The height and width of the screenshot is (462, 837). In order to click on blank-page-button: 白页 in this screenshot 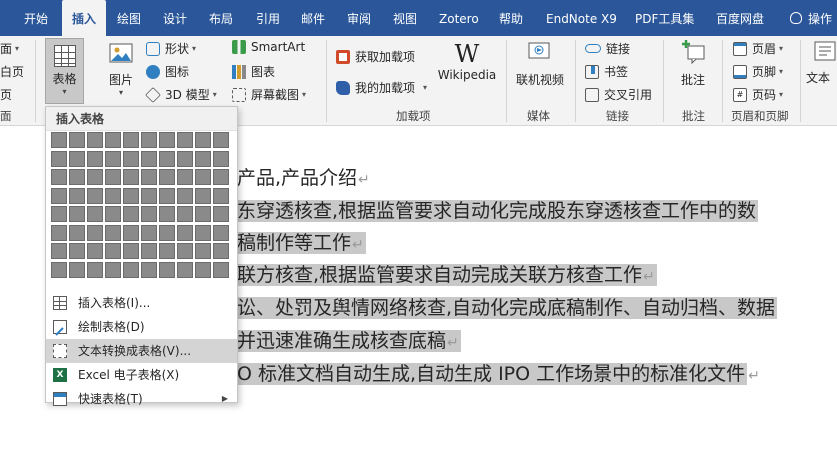, I will do `click(12, 71)`.